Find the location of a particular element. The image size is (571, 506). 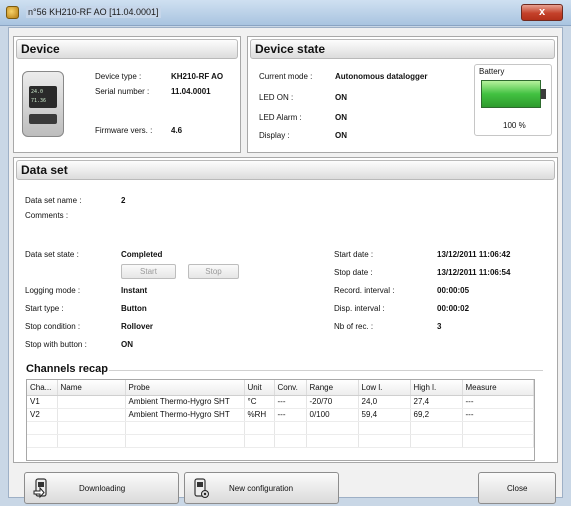

battery-percent: 100 % is located at coordinates (514, 125).